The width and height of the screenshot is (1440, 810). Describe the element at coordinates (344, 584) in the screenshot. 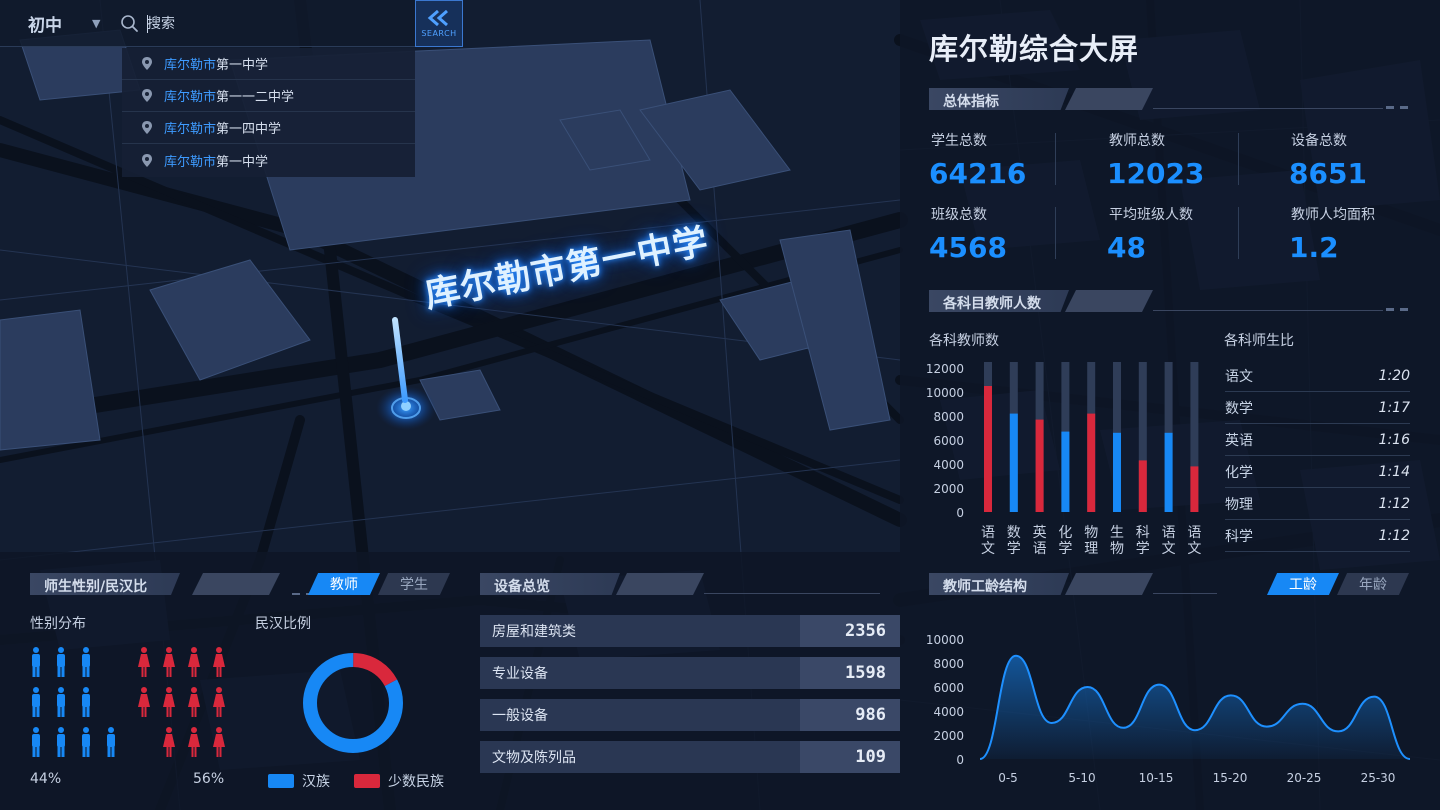

I see `tab-teacher: 教师` at that location.